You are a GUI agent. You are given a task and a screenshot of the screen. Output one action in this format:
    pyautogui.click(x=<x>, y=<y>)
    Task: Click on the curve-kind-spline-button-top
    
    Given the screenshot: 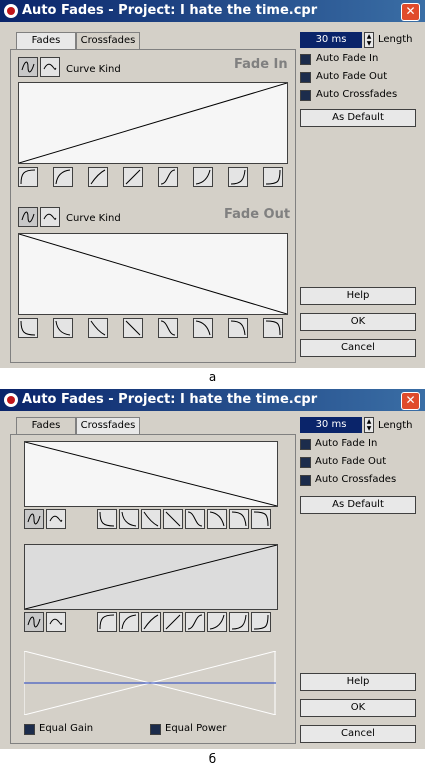 What is the action you would take?
    pyautogui.click(x=34, y=519)
    